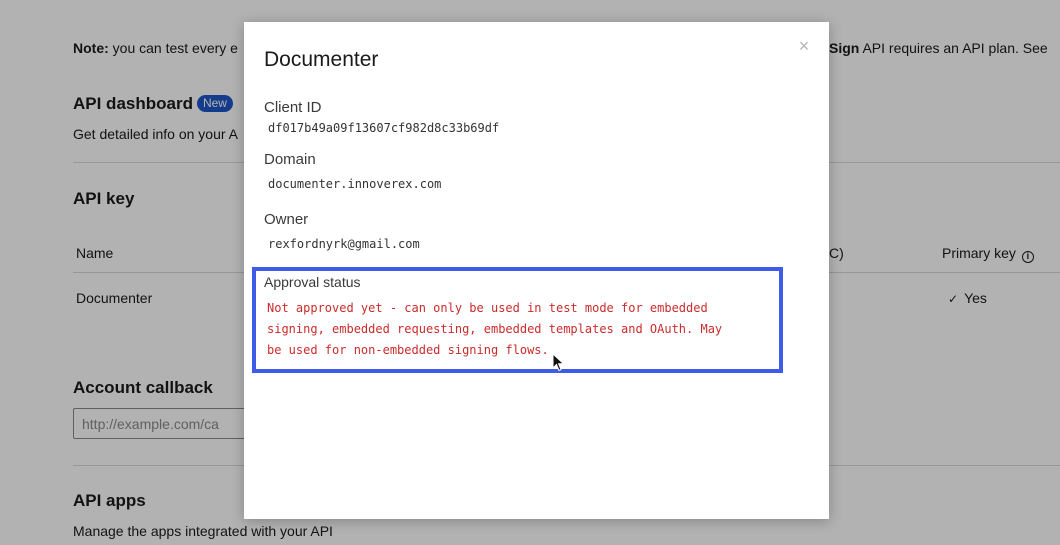 The width and height of the screenshot is (1060, 545). I want to click on client-id-value: df017b49a09f13607cf982d8c33b69df, so click(384, 128).